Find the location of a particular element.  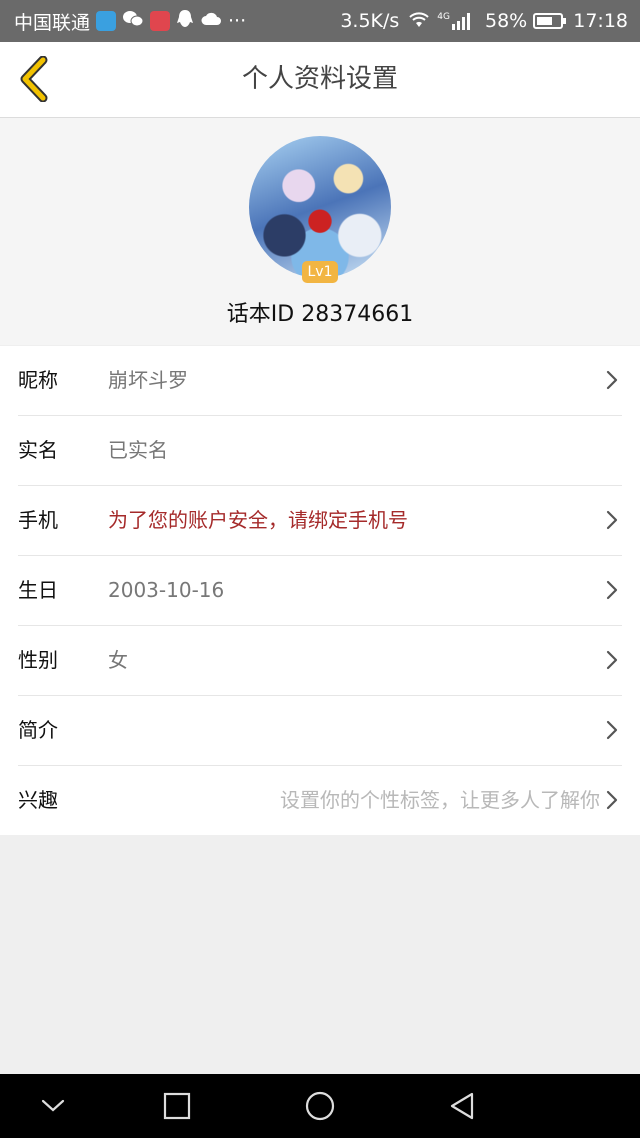

clock: 17:18 is located at coordinates (600, 21).